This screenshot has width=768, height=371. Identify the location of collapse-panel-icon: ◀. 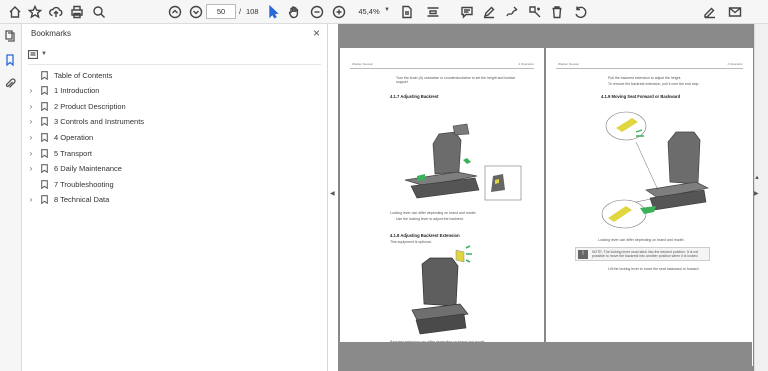
(332, 193).